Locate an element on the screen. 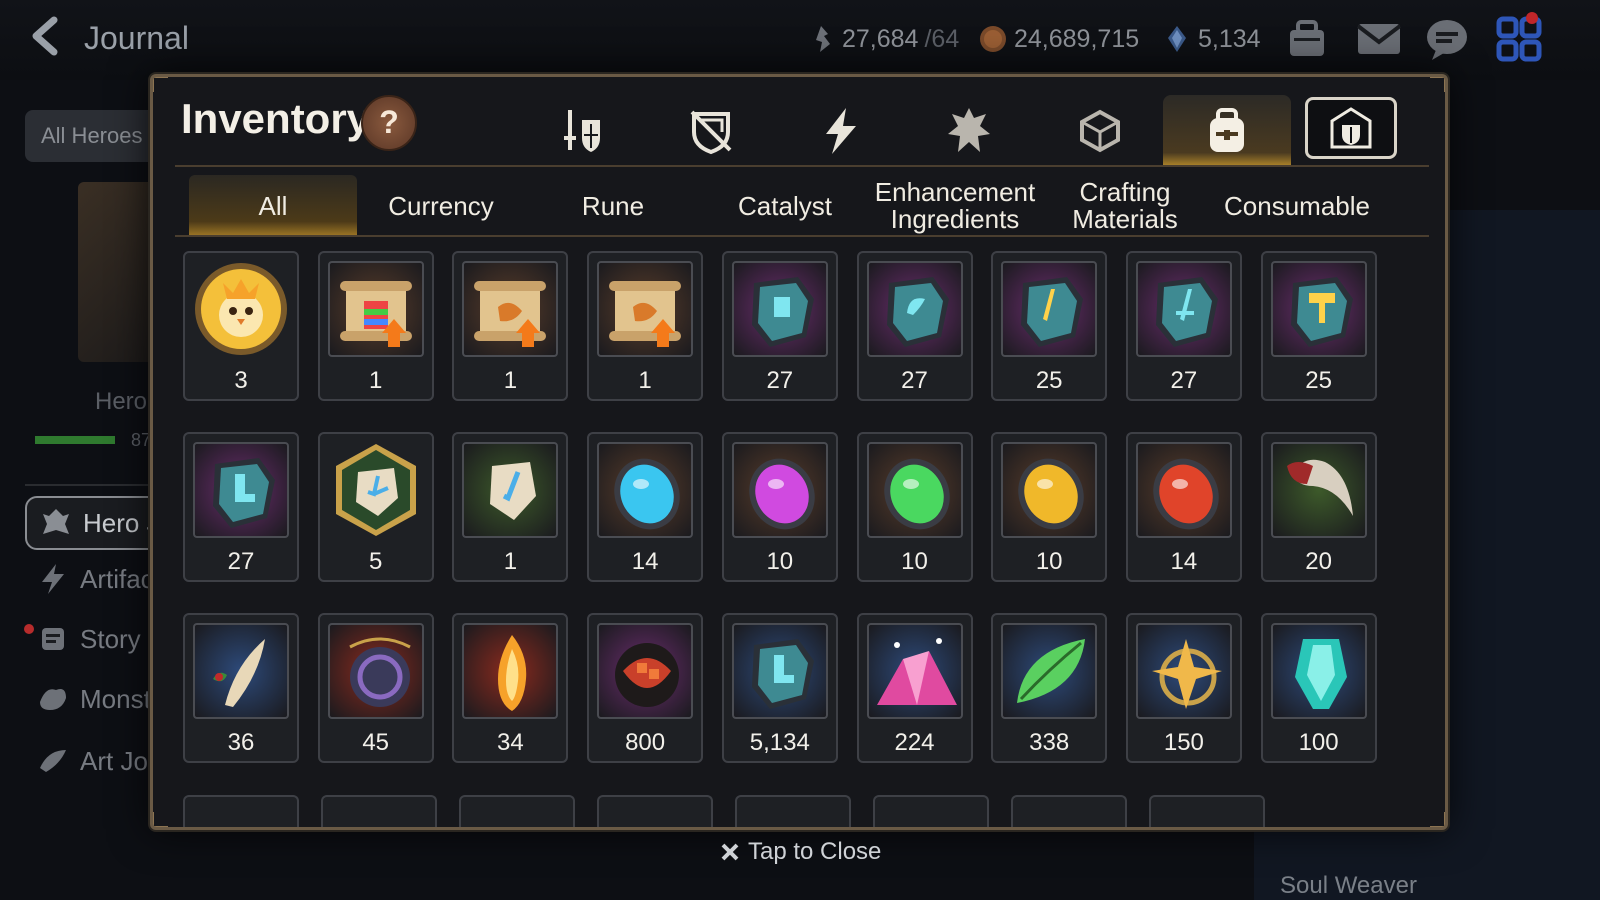 The image size is (1600, 900). gold-weapon-stone-icon is located at coordinates (1049, 309).